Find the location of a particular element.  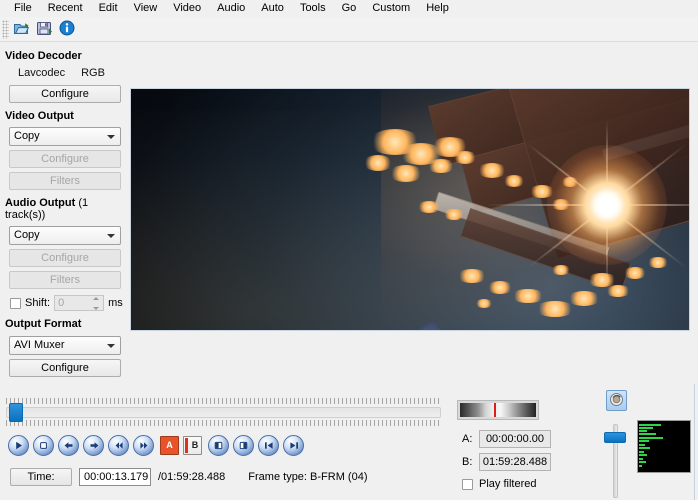

audio-shift-unit: ms is located at coordinates (115, 303).